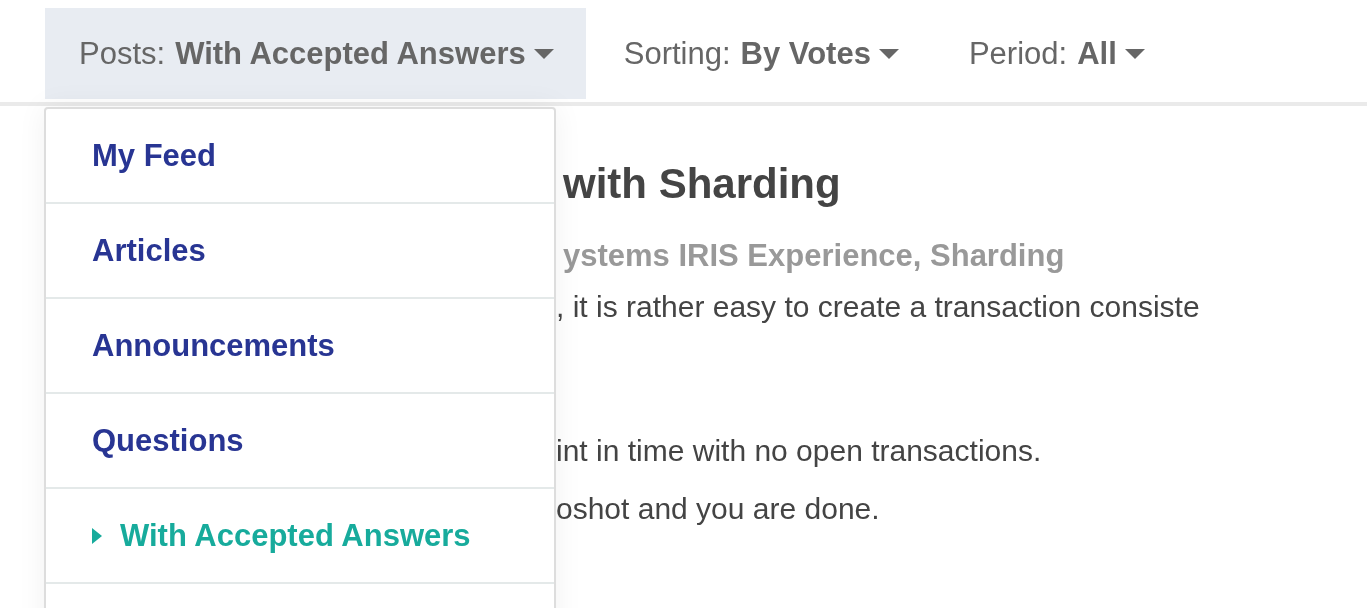 Image resolution: width=1367 pixels, height=608 pixels. I want to click on menu-item: Articles, so click(300, 251).